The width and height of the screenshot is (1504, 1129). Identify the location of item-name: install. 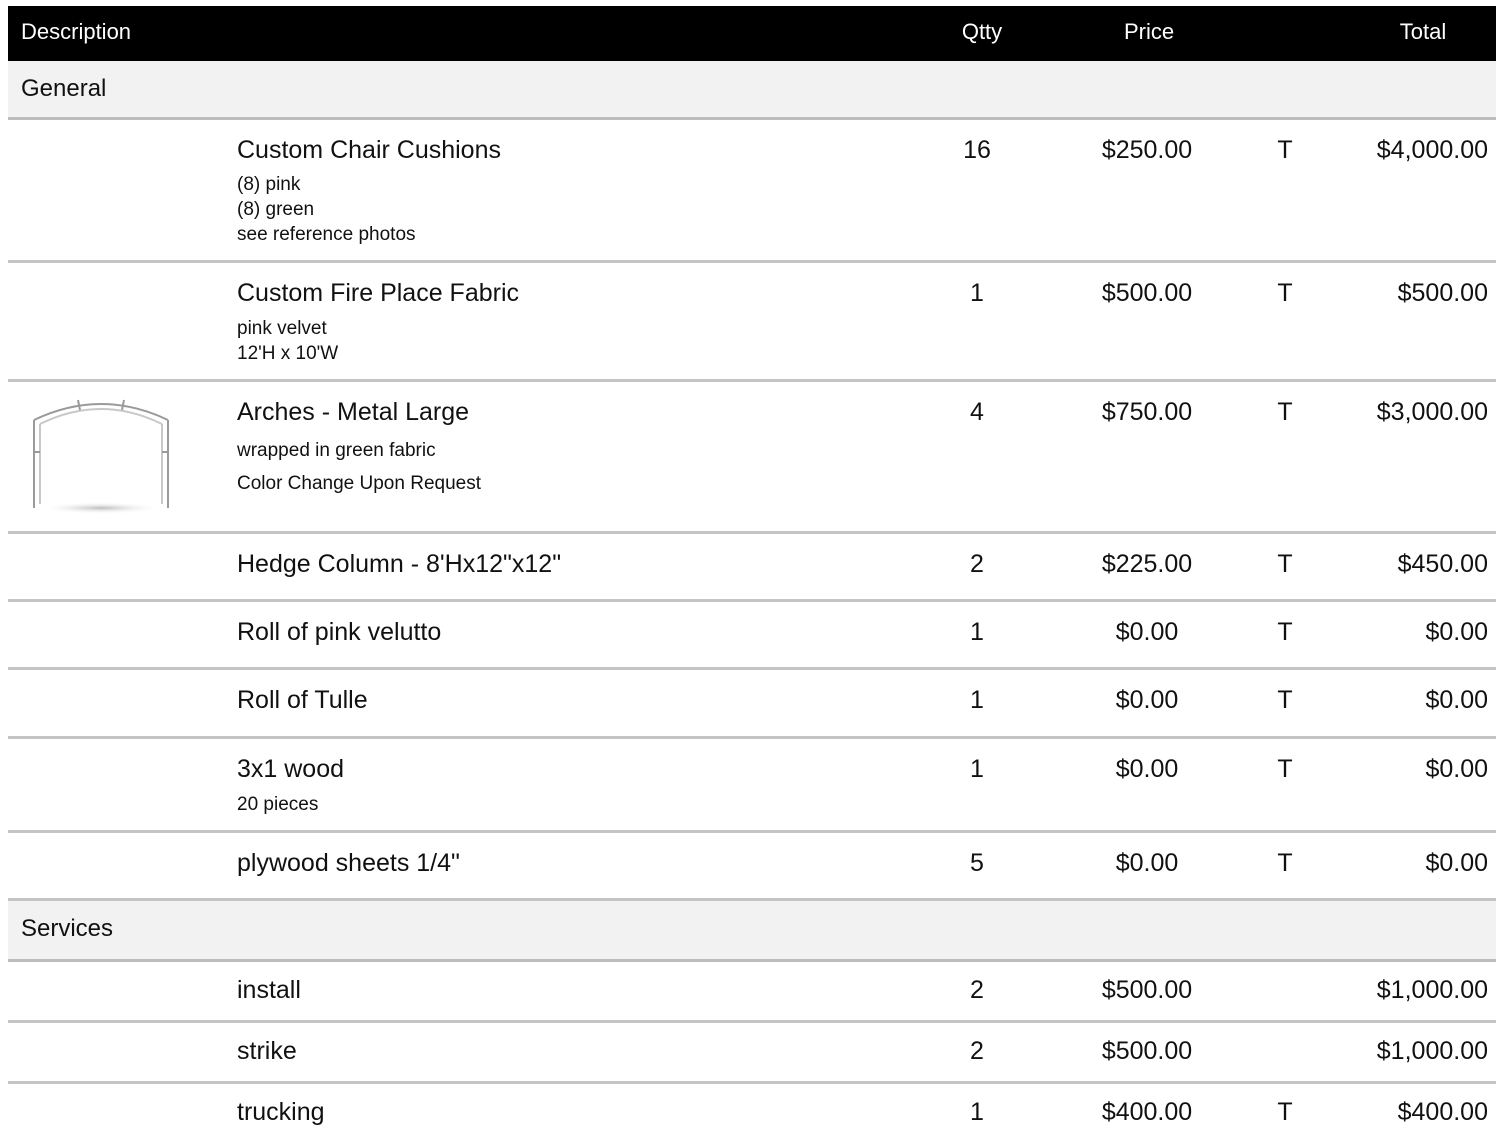
(269, 990).